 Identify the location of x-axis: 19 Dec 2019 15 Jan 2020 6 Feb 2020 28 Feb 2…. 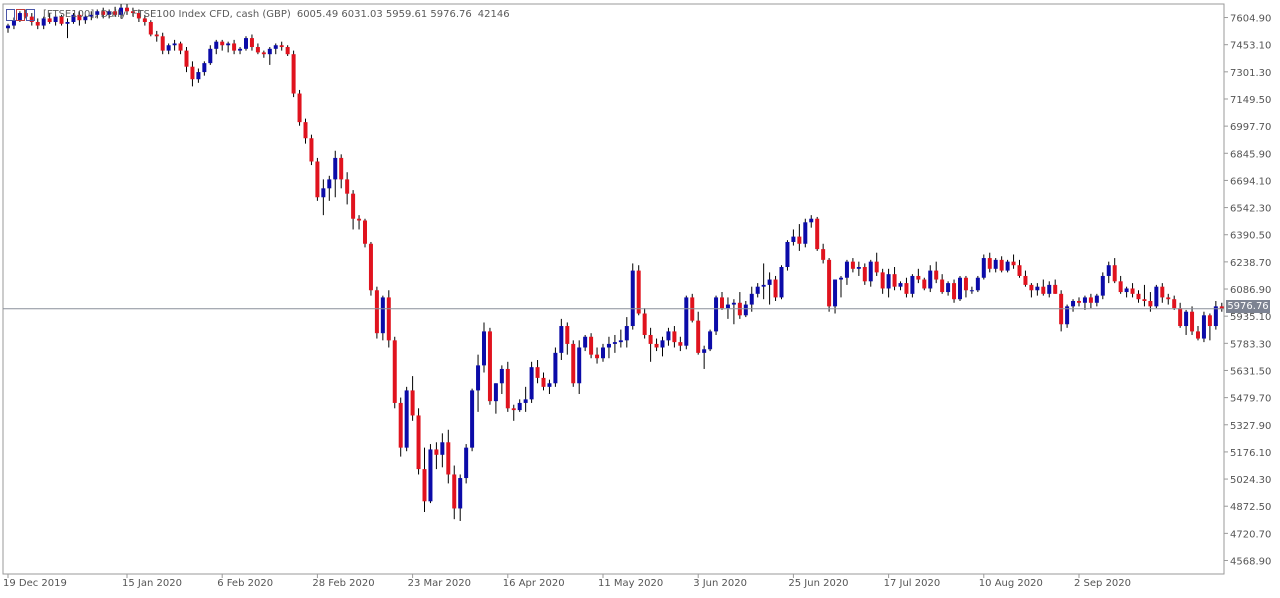
(567, 581).